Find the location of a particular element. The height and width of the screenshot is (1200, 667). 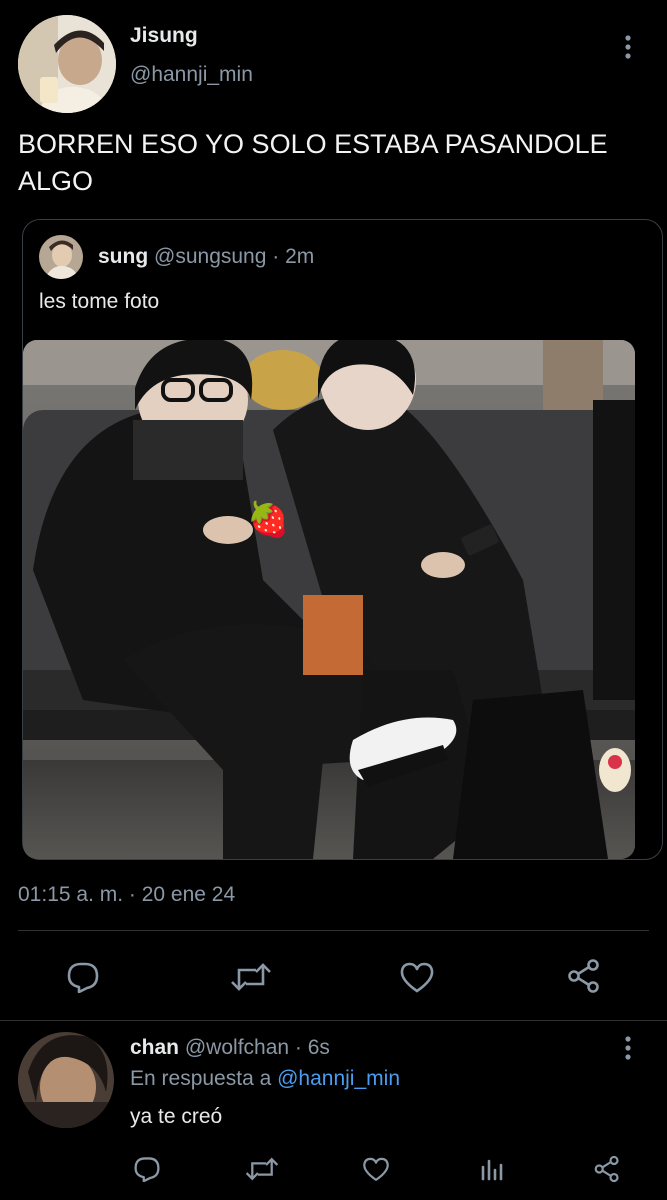

reply-views-button is located at coordinates (492, 1169).